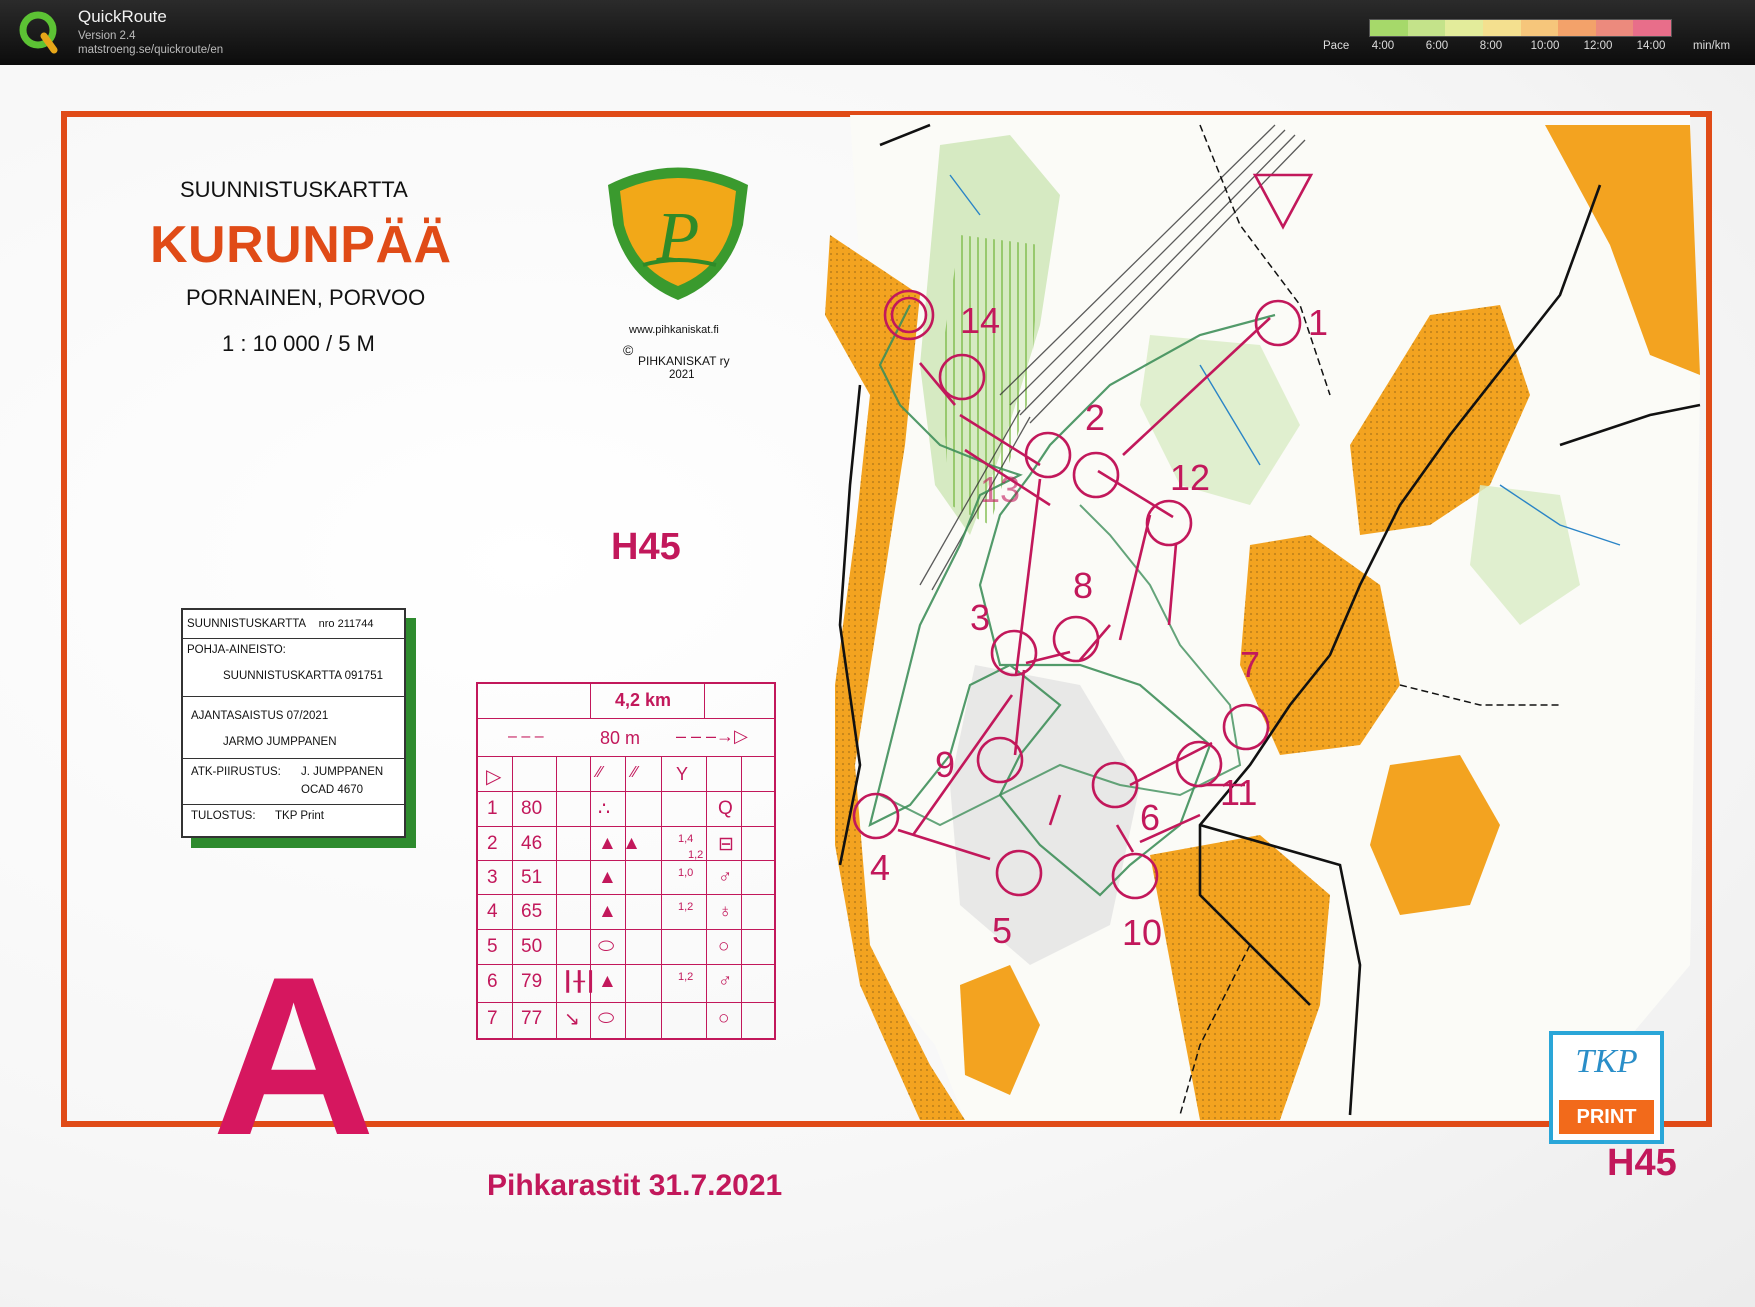  I want to click on description-row-code: 77, so click(532, 1018).